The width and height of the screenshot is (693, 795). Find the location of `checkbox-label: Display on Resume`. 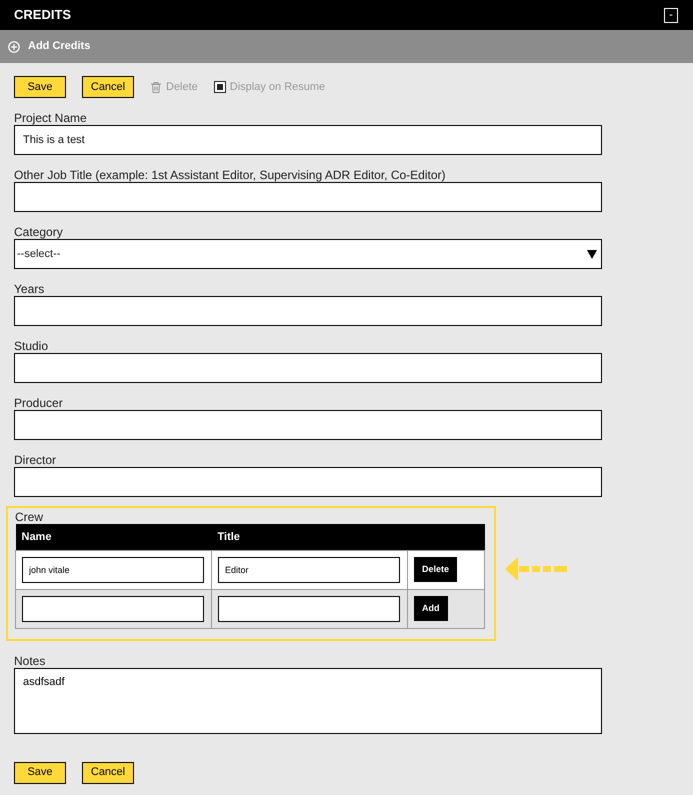

checkbox-label: Display on Resume is located at coordinates (278, 87).